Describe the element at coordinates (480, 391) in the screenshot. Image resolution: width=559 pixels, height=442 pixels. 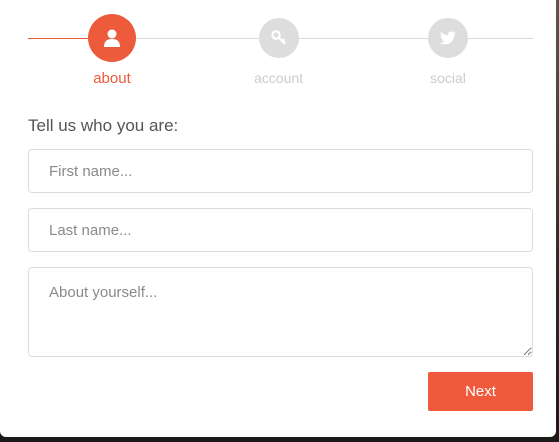
I see `next-button: Next` at that location.